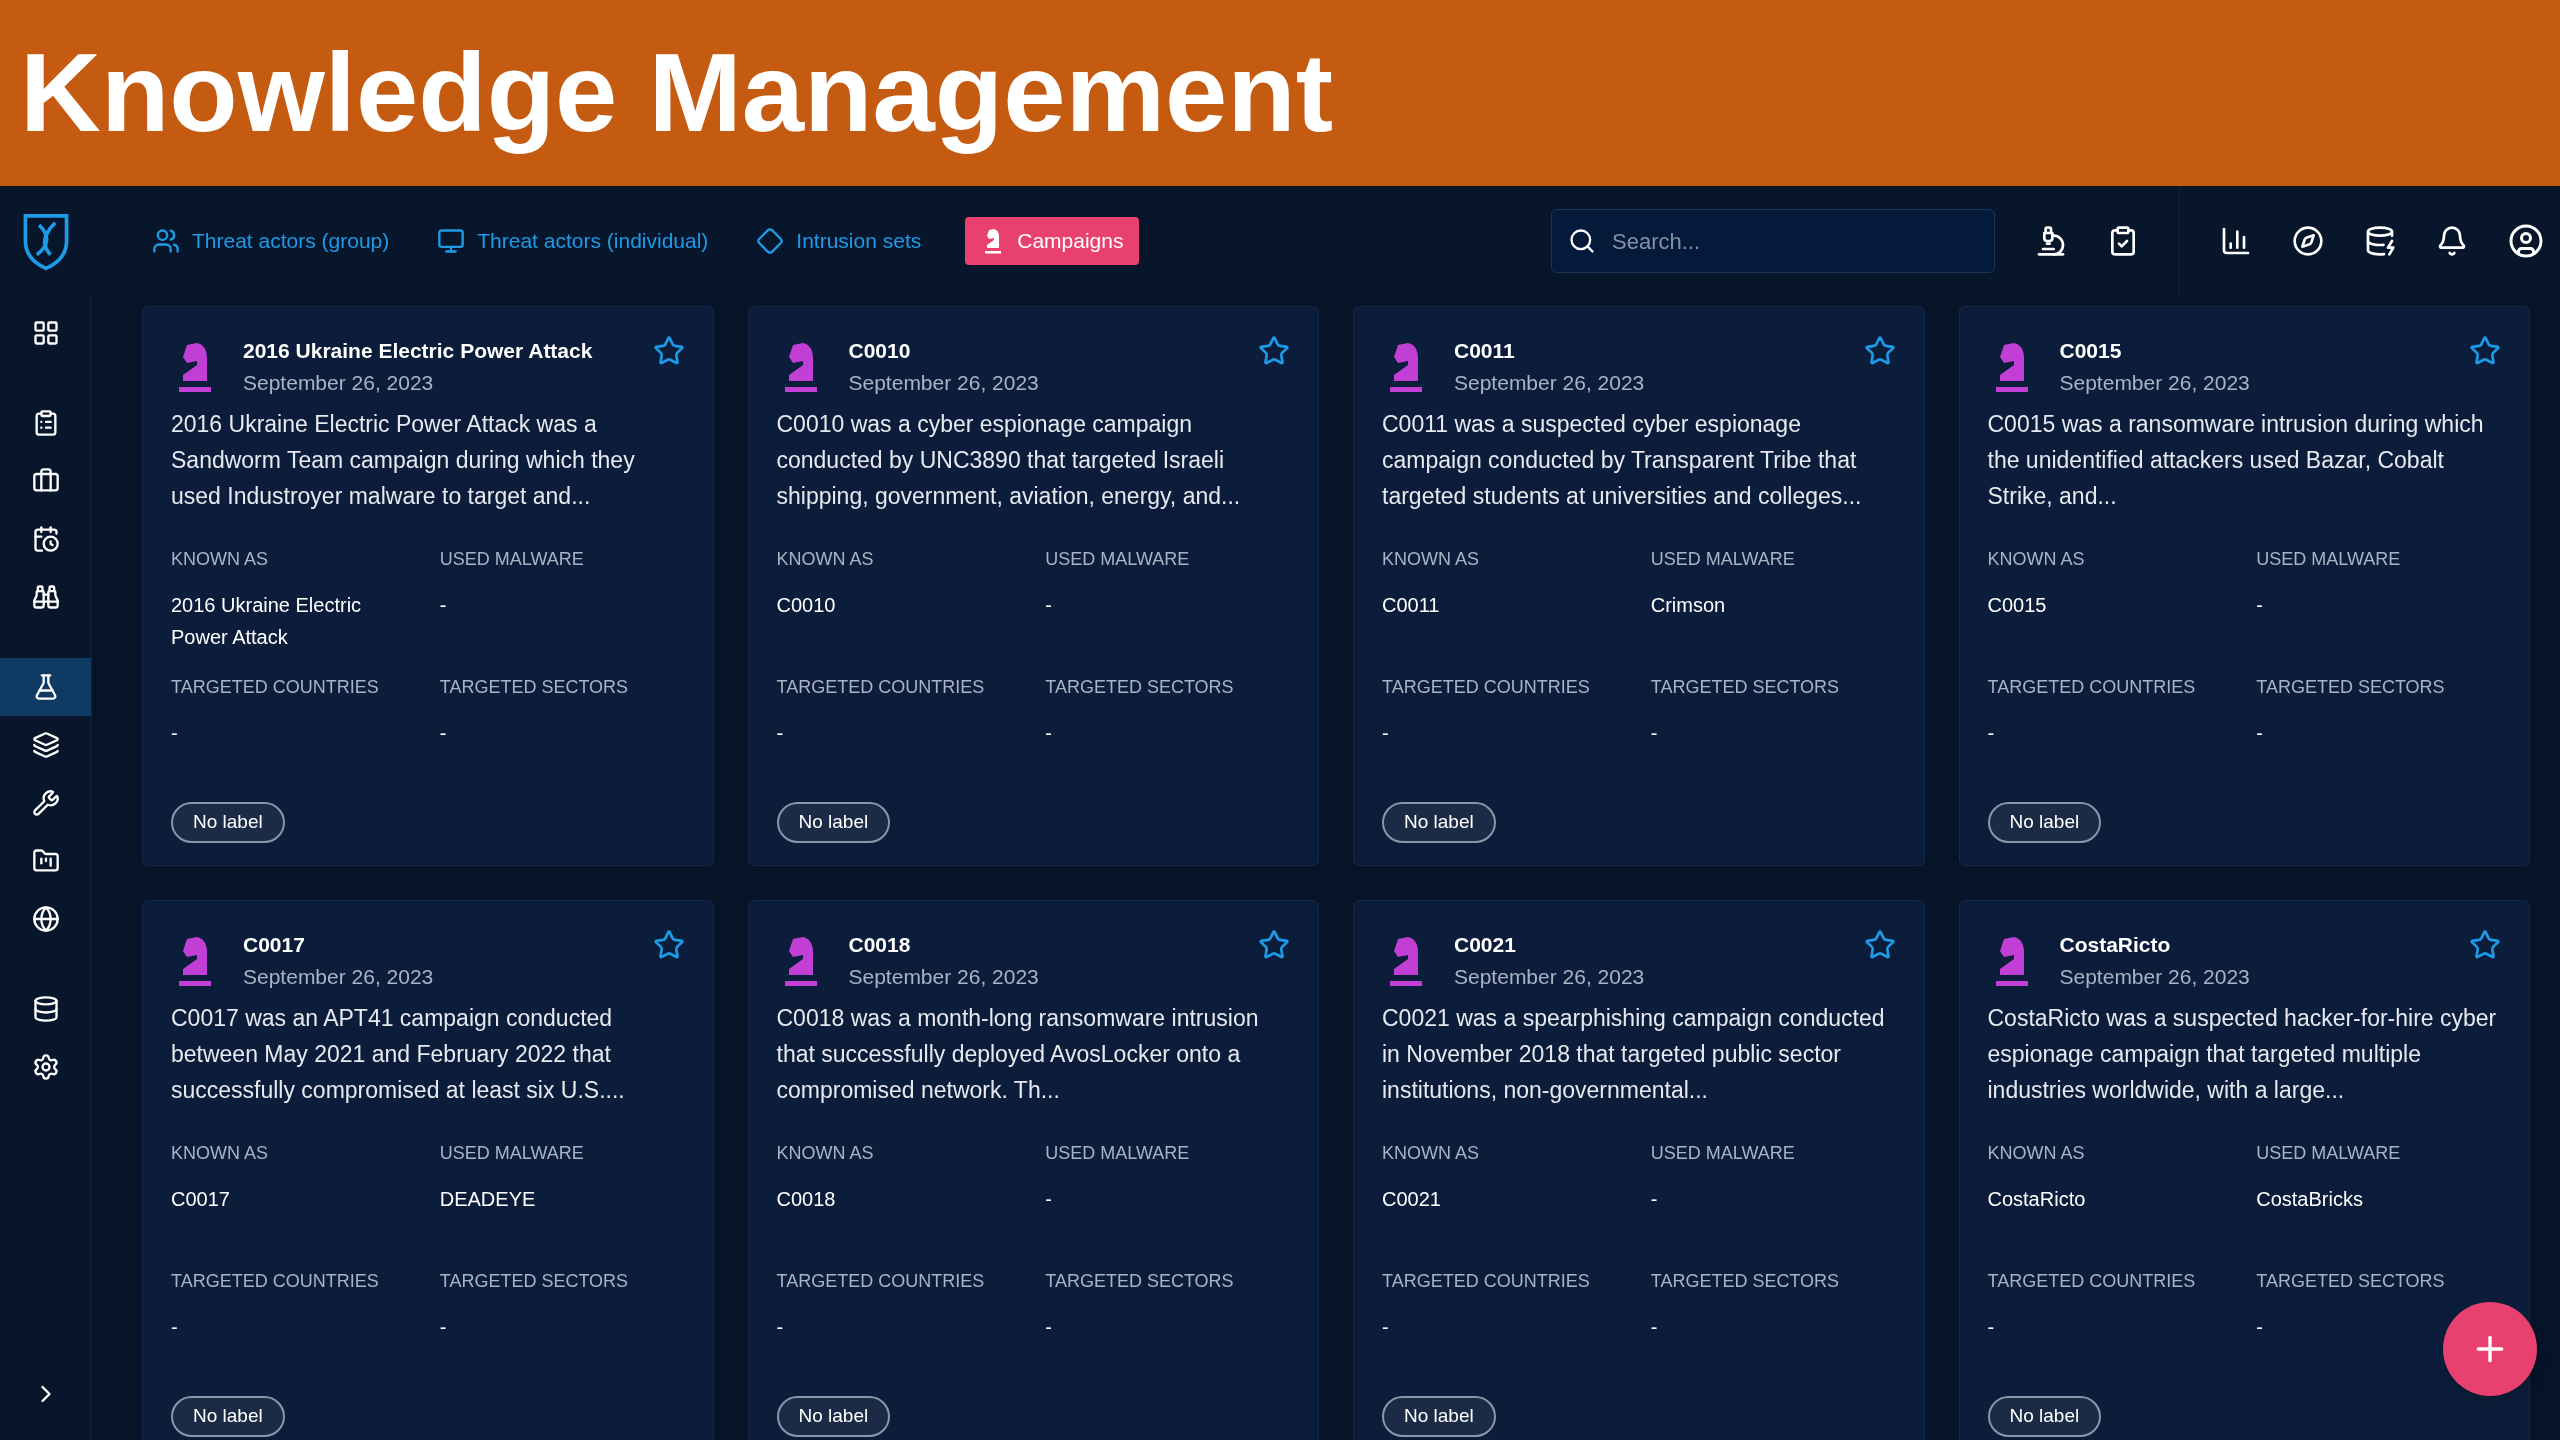 This screenshot has height=1440, width=2560. I want to click on nav-tab: Threat actors (individual), so click(573, 241).